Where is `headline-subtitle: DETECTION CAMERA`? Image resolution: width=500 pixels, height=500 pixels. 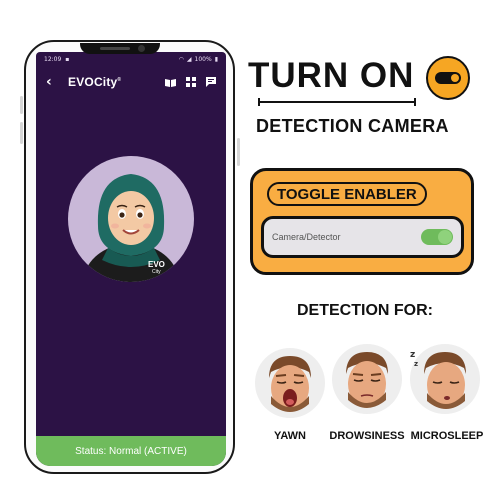
headline-subtitle: DETECTION CAMERA is located at coordinates (352, 126).